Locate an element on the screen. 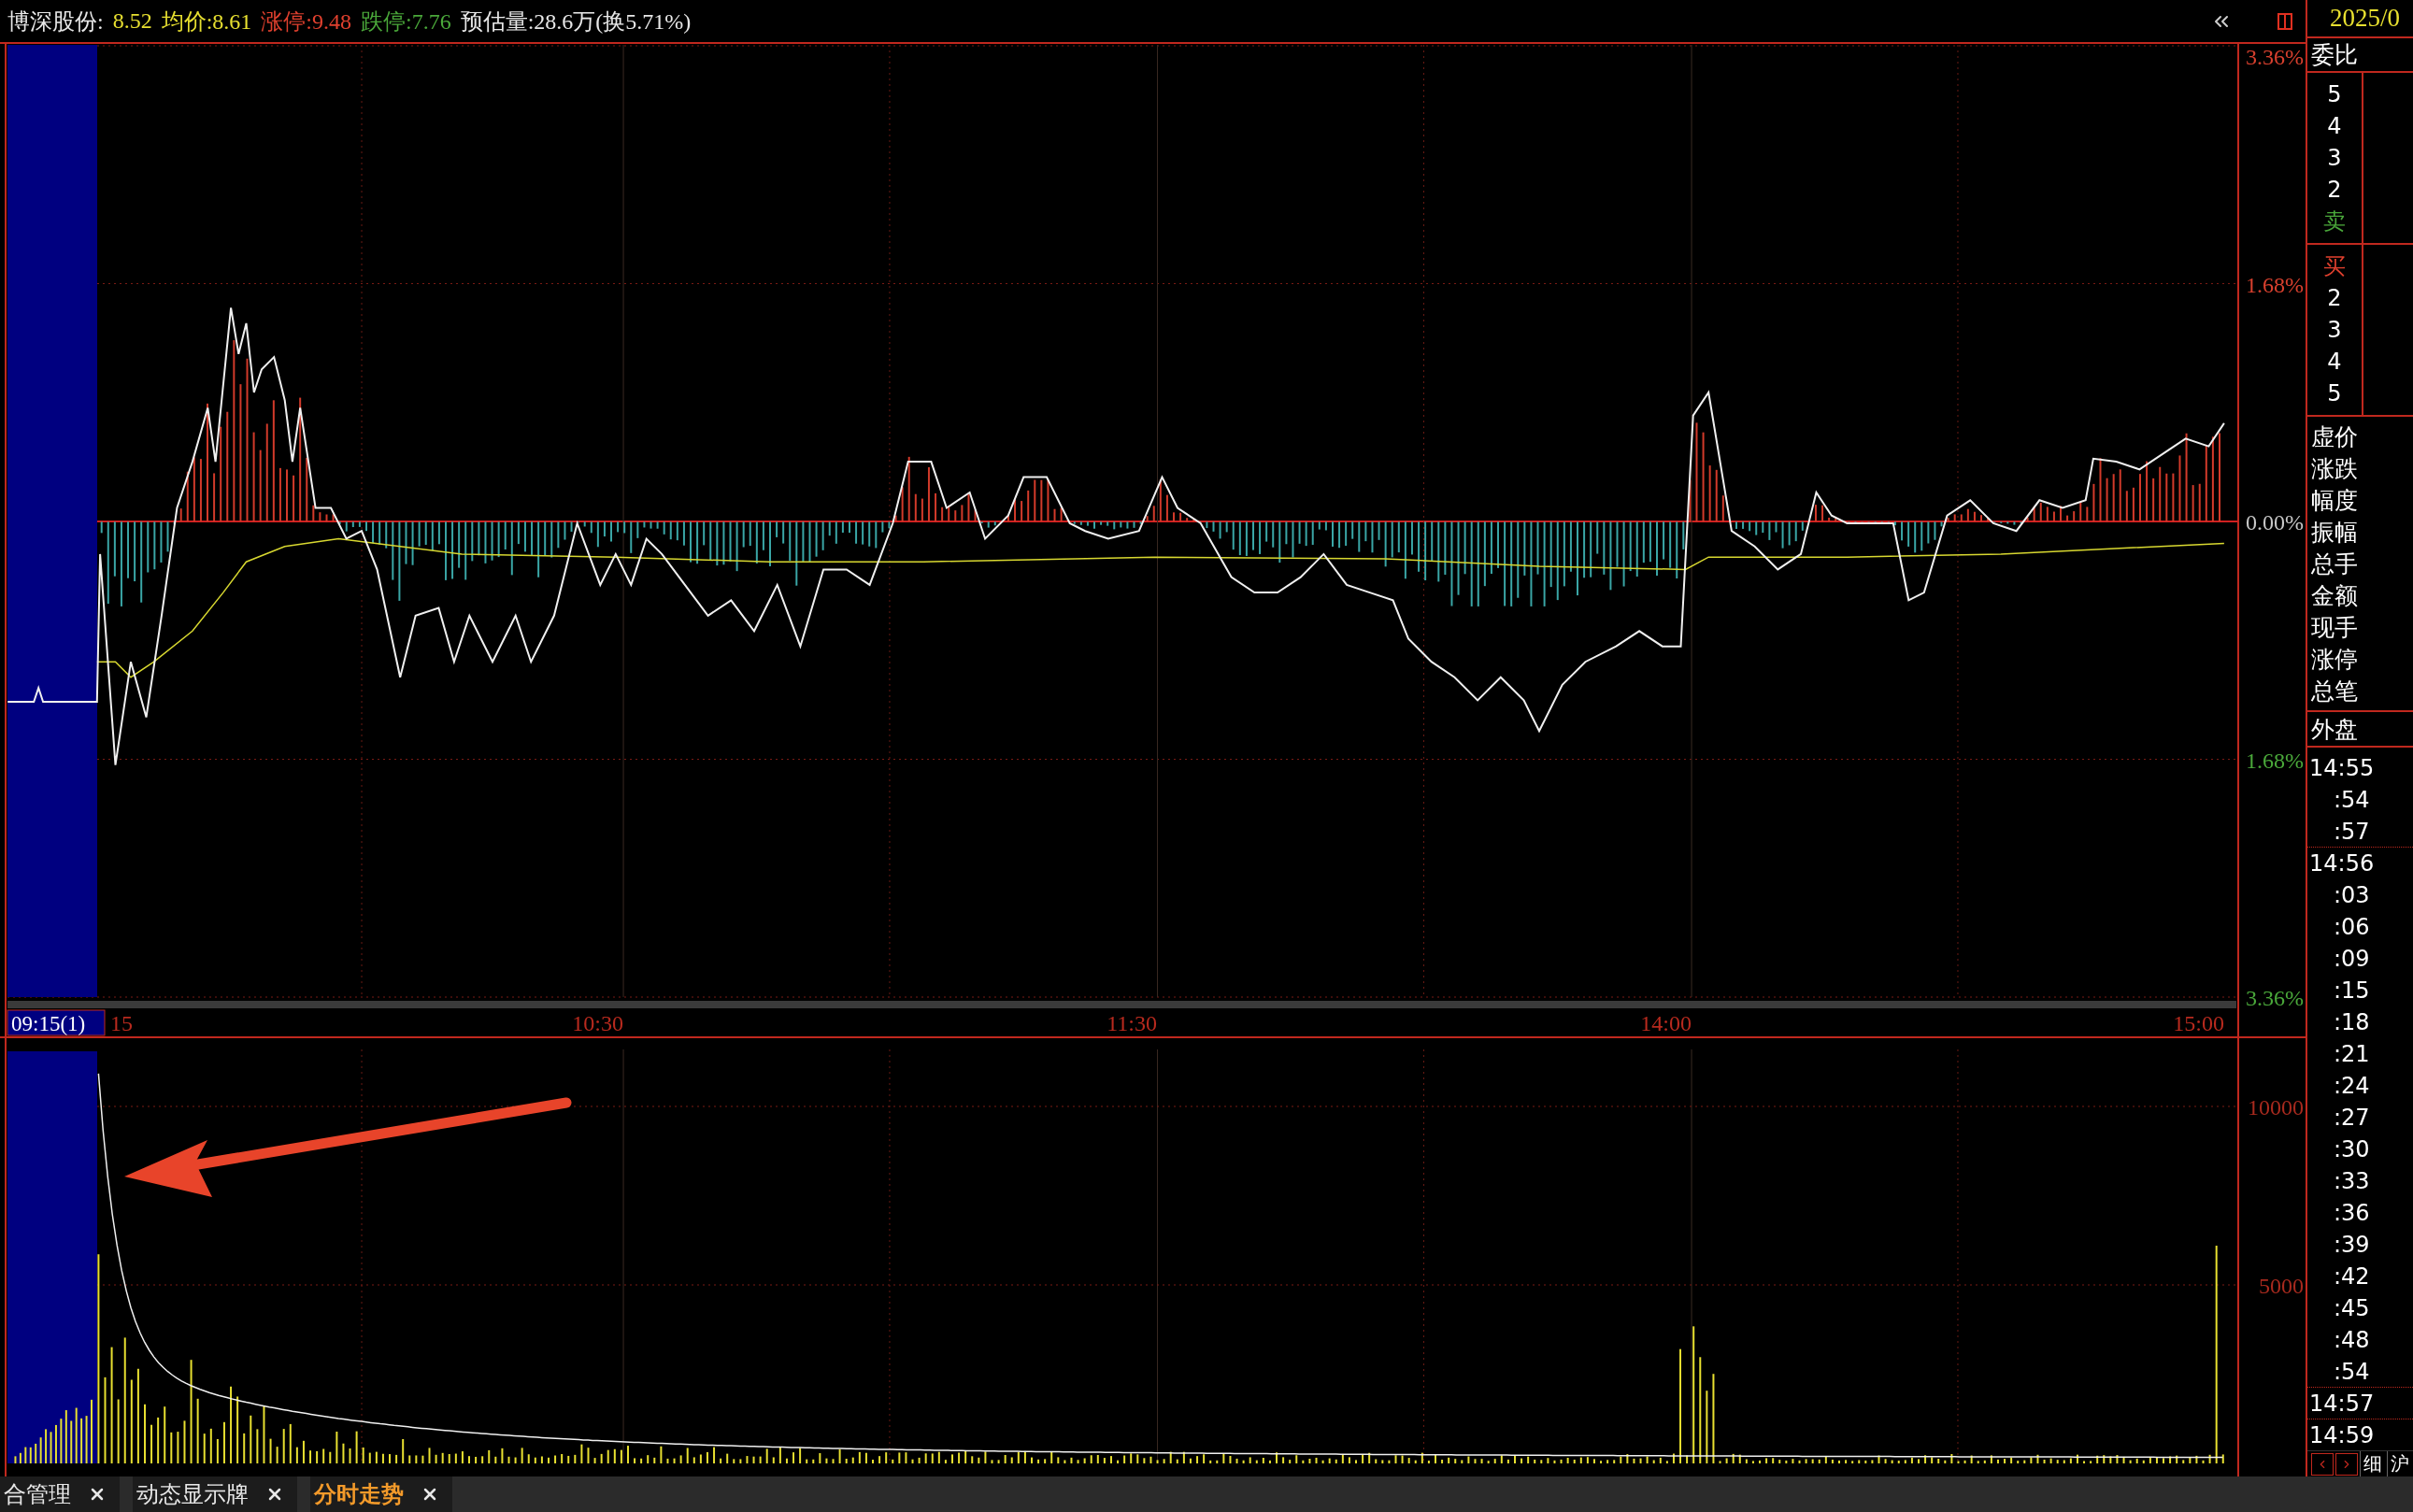 The width and height of the screenshot is (2413, 1512). time-axis-label: 10:30 is located at coordinates (597, 1023).